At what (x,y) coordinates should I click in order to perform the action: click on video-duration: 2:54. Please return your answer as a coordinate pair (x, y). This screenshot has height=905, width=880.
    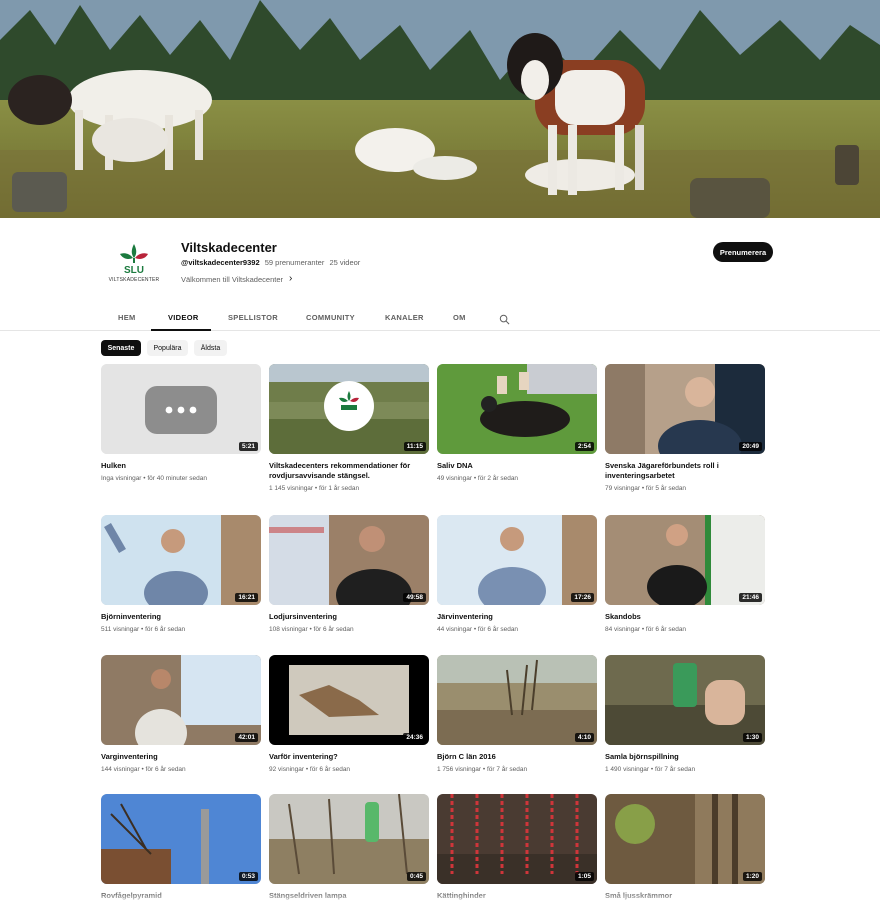
    Looking at the image, I should click on (584, 446).